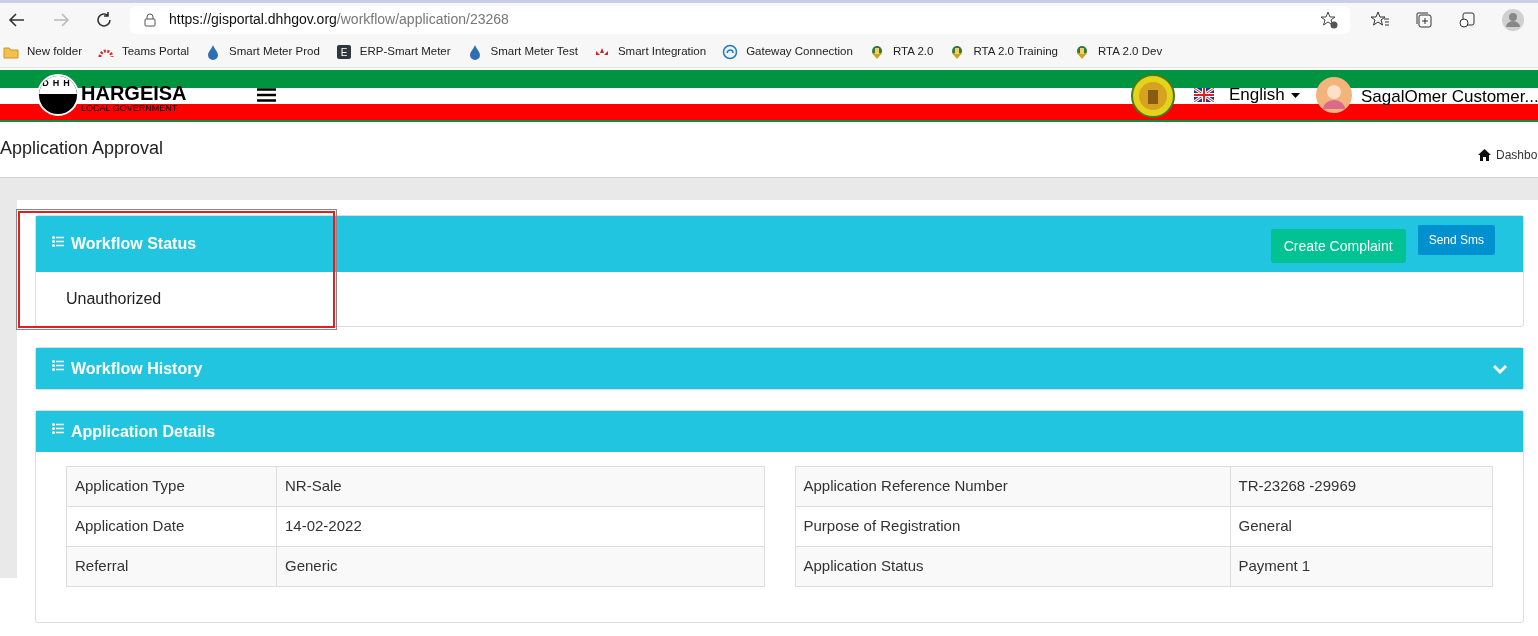  What do you see at coordinates (134, 244) in the screenshot?
I see `panel-title: Workflow Status` at bounding box center [134, 244].